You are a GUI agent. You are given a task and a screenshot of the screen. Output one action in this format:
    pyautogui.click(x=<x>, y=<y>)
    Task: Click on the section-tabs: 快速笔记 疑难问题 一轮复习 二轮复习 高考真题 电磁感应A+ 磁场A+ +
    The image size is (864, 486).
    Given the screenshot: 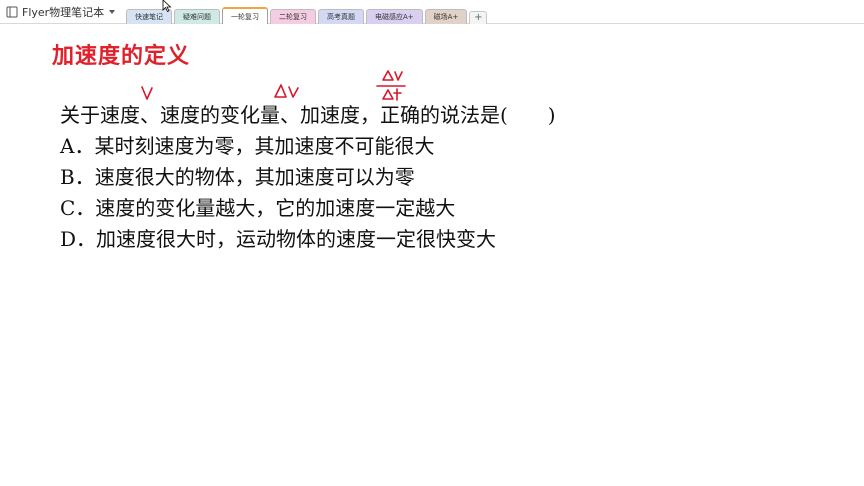 What is the action you would take?
    pyautogui.click(x=307, y=15)
    